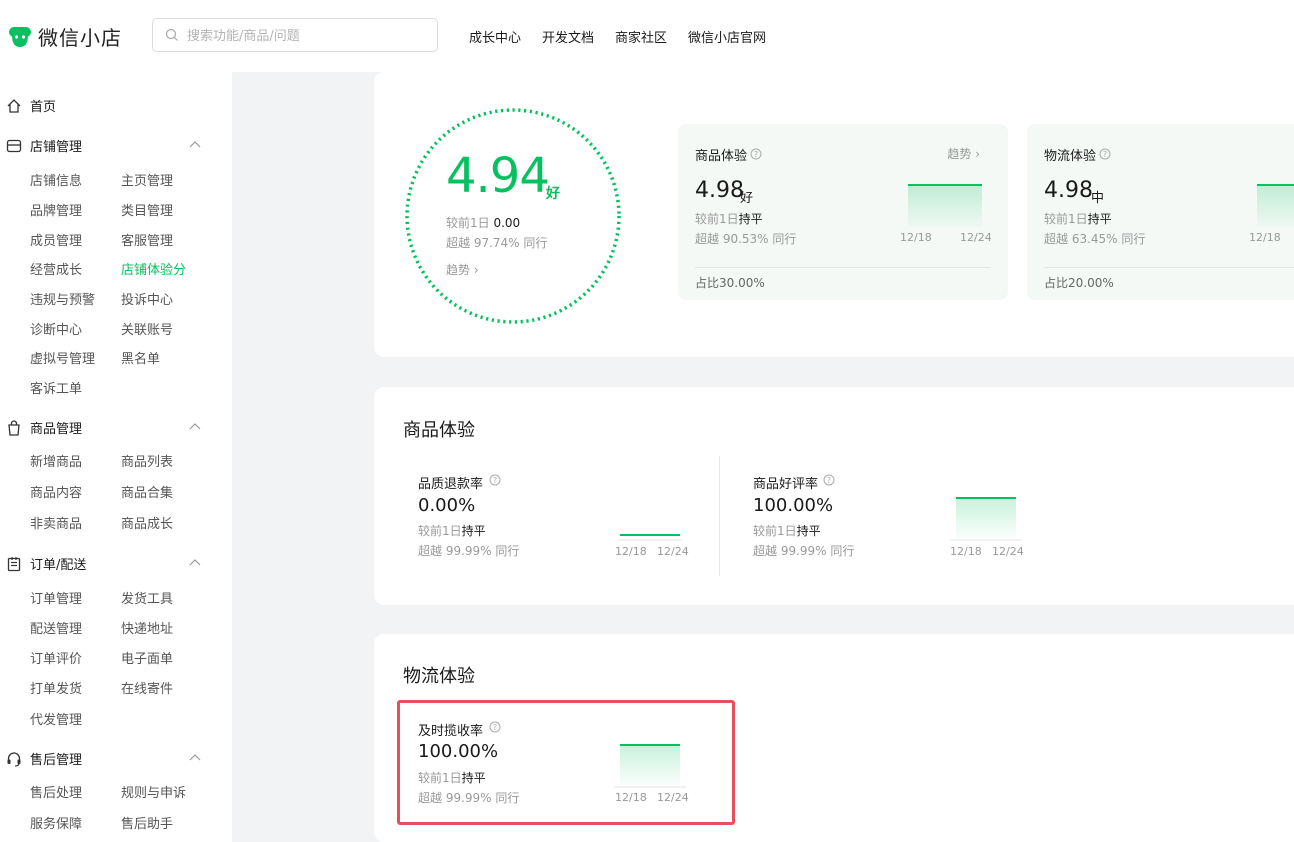 The height and width of the screenshot is (842, 1294). I want to click on shopping-bag-icon, so click(14, 427).